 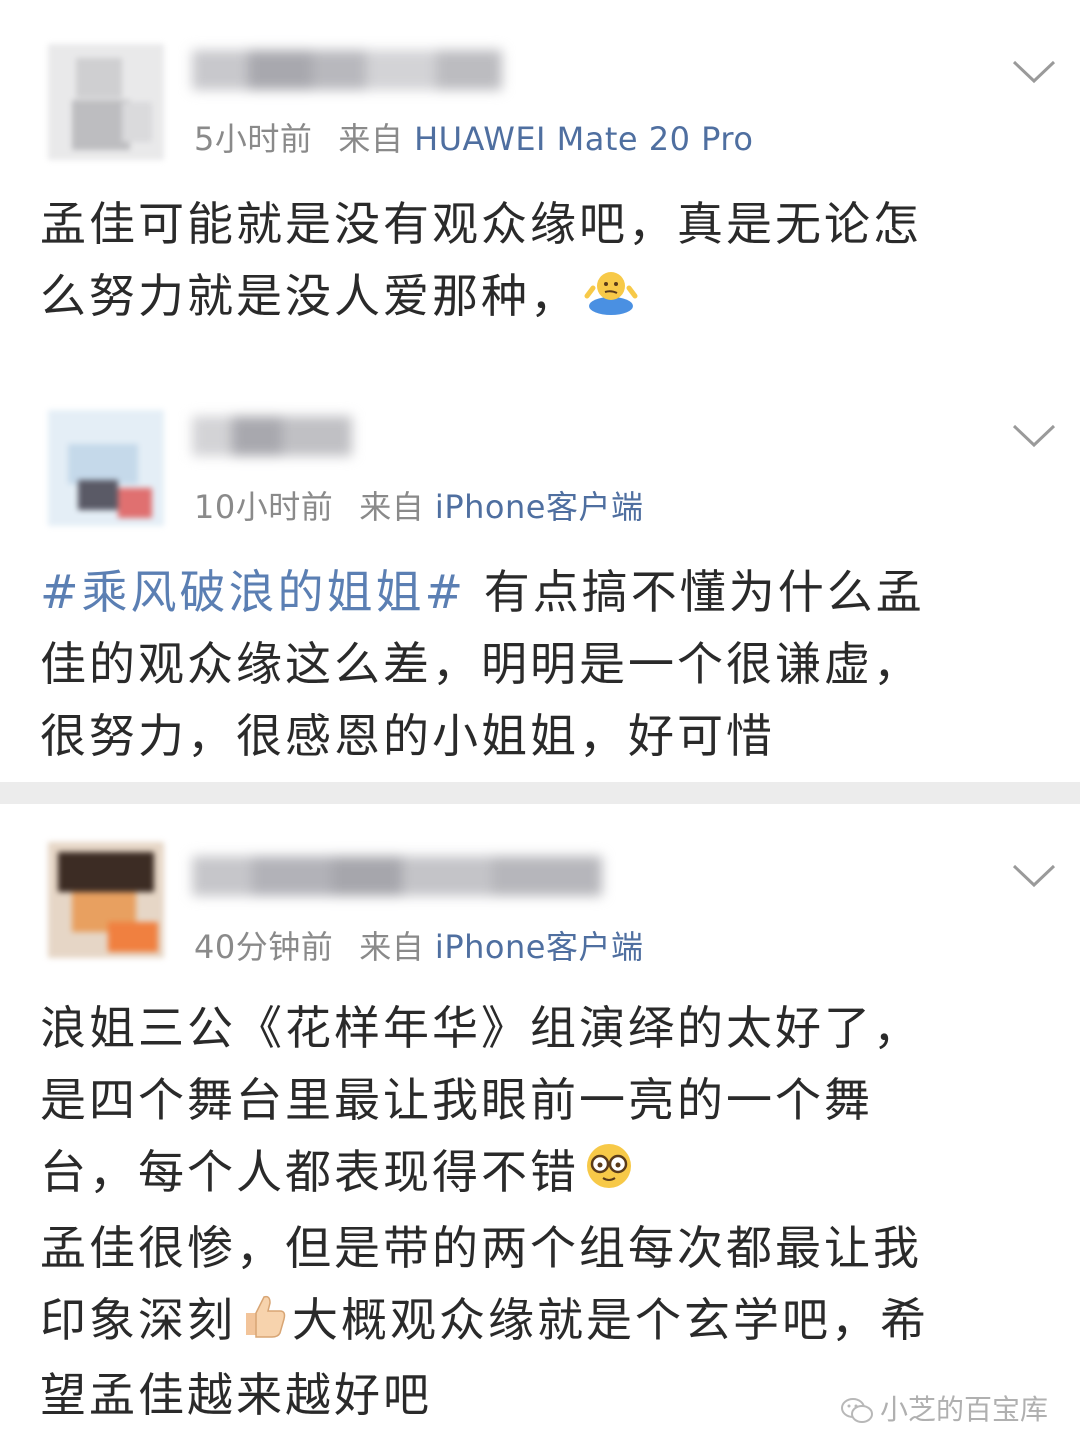 I want to click on hashtag-link: #乘风破浪的姐姐#, so click(x=253, y=592).